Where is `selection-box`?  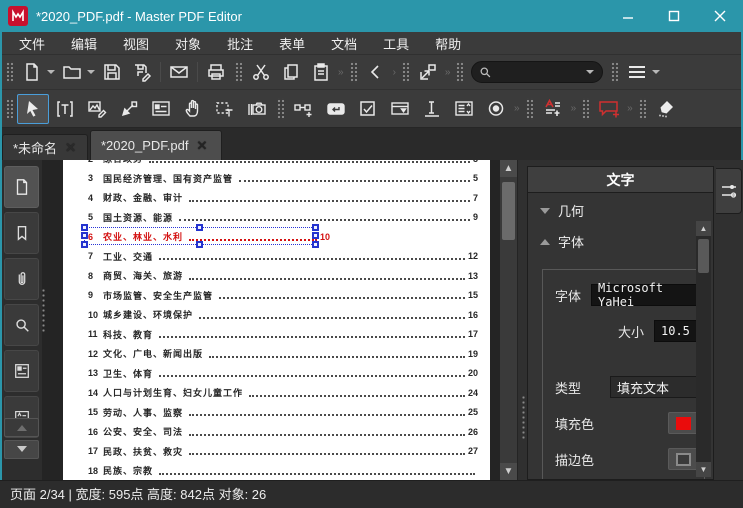 selection-box is located at coordinates (200, 236).